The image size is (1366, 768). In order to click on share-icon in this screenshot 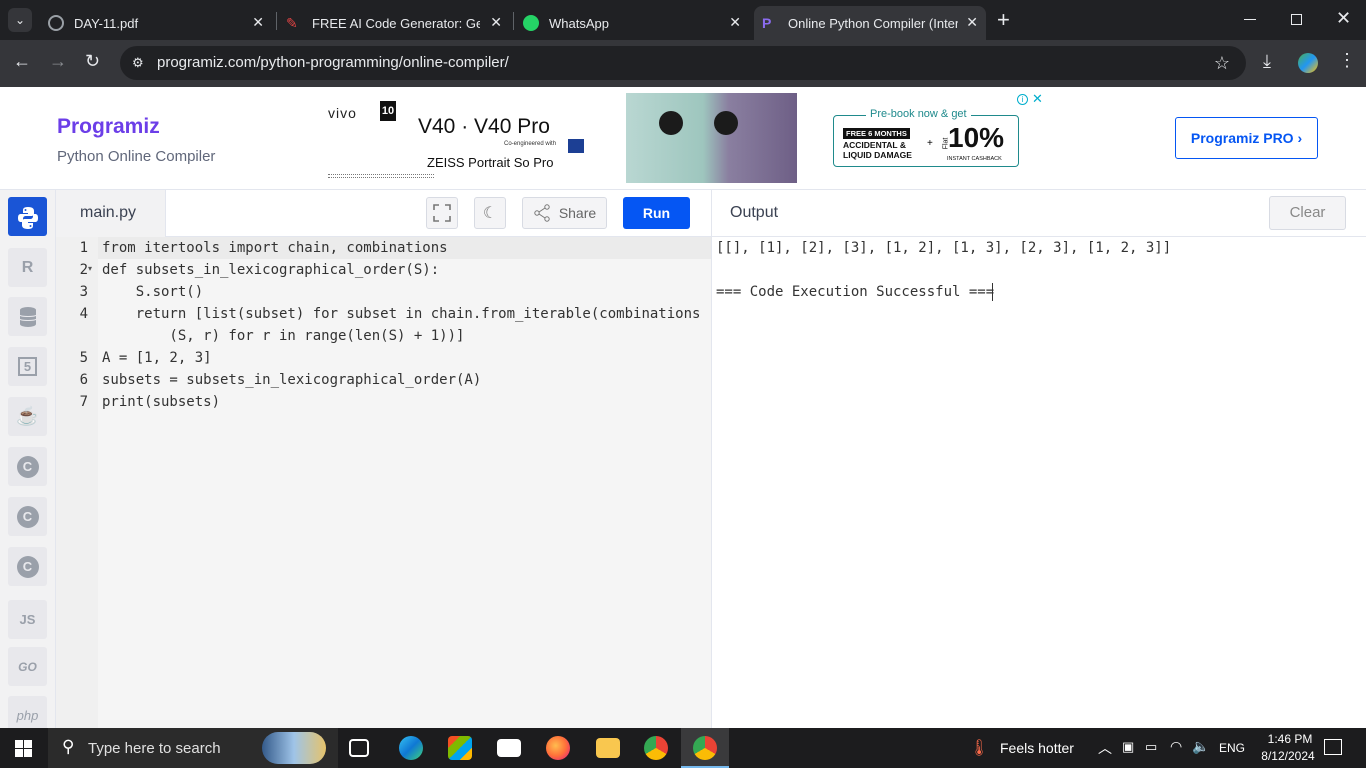, I will do `click(542, 213)`.